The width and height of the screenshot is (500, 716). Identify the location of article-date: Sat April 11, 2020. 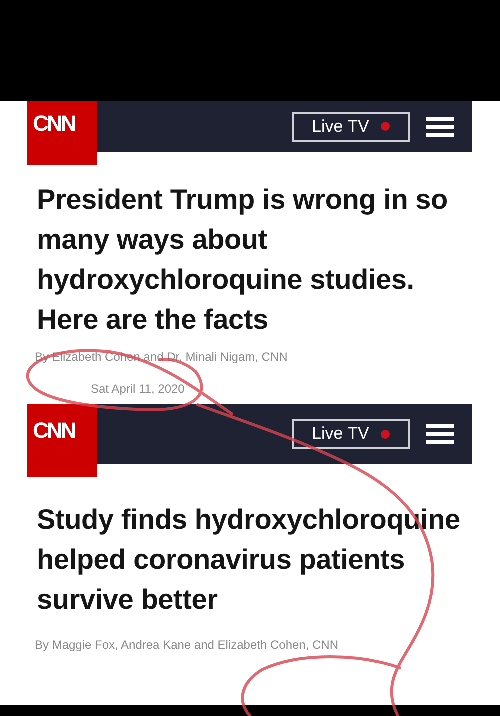
(138, 389).